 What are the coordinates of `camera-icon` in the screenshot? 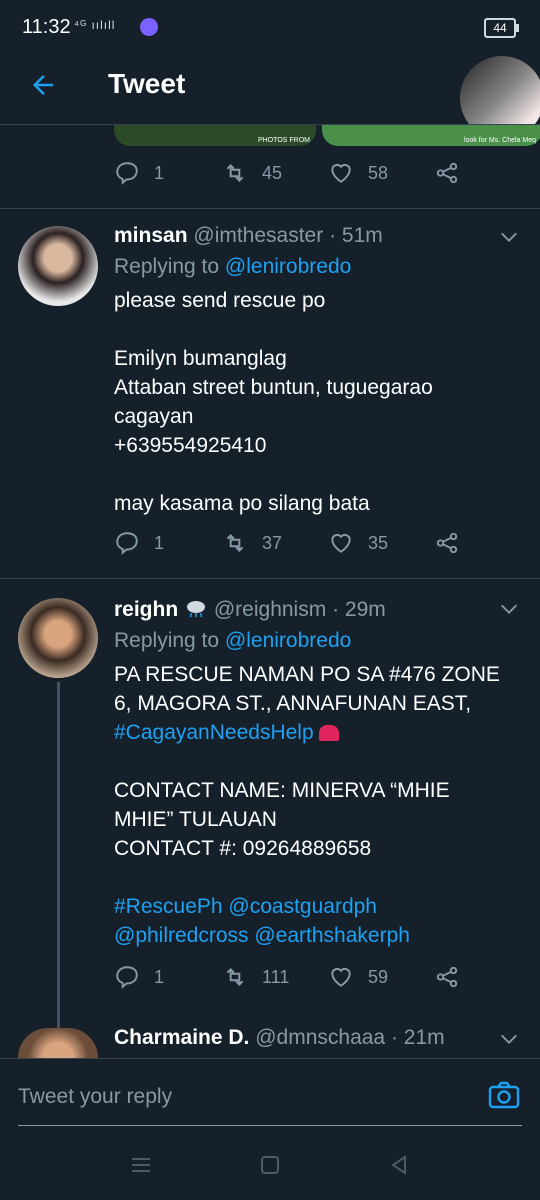 It's located at (504, 1095).